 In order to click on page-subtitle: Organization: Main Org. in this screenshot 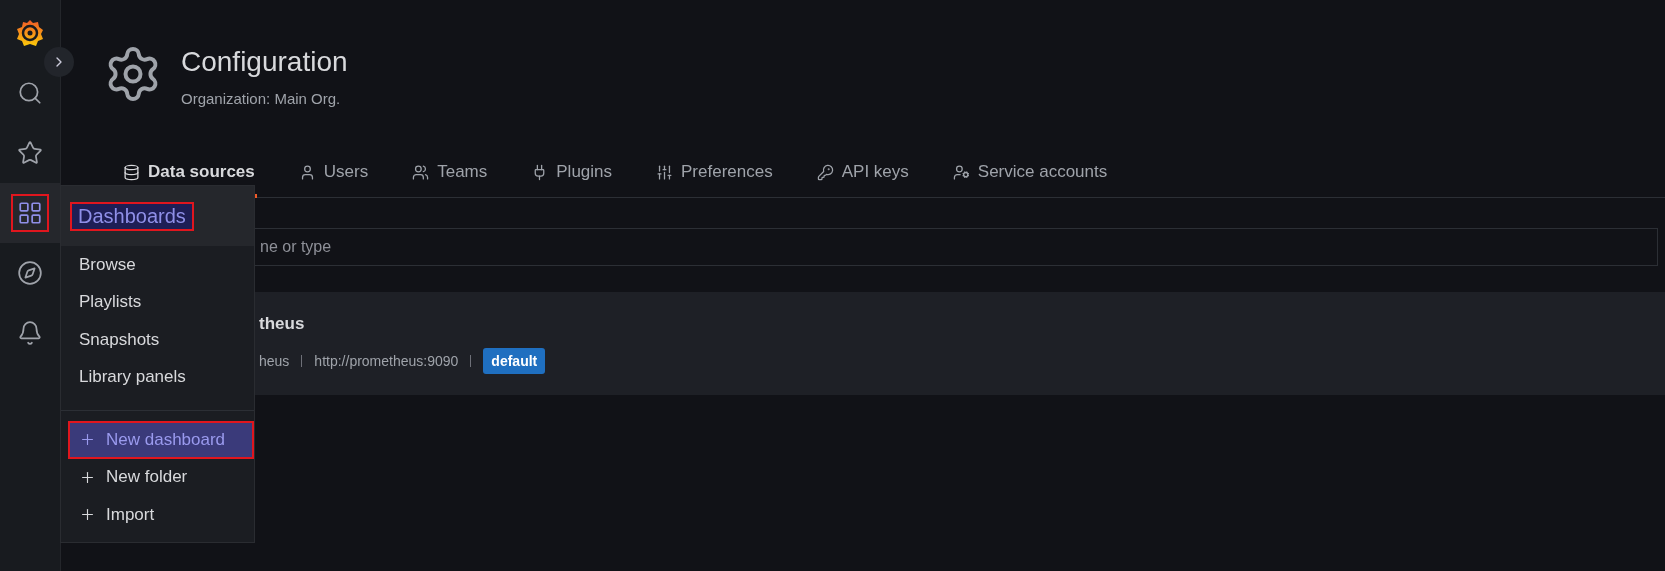, I will do `click(261, 98)`.